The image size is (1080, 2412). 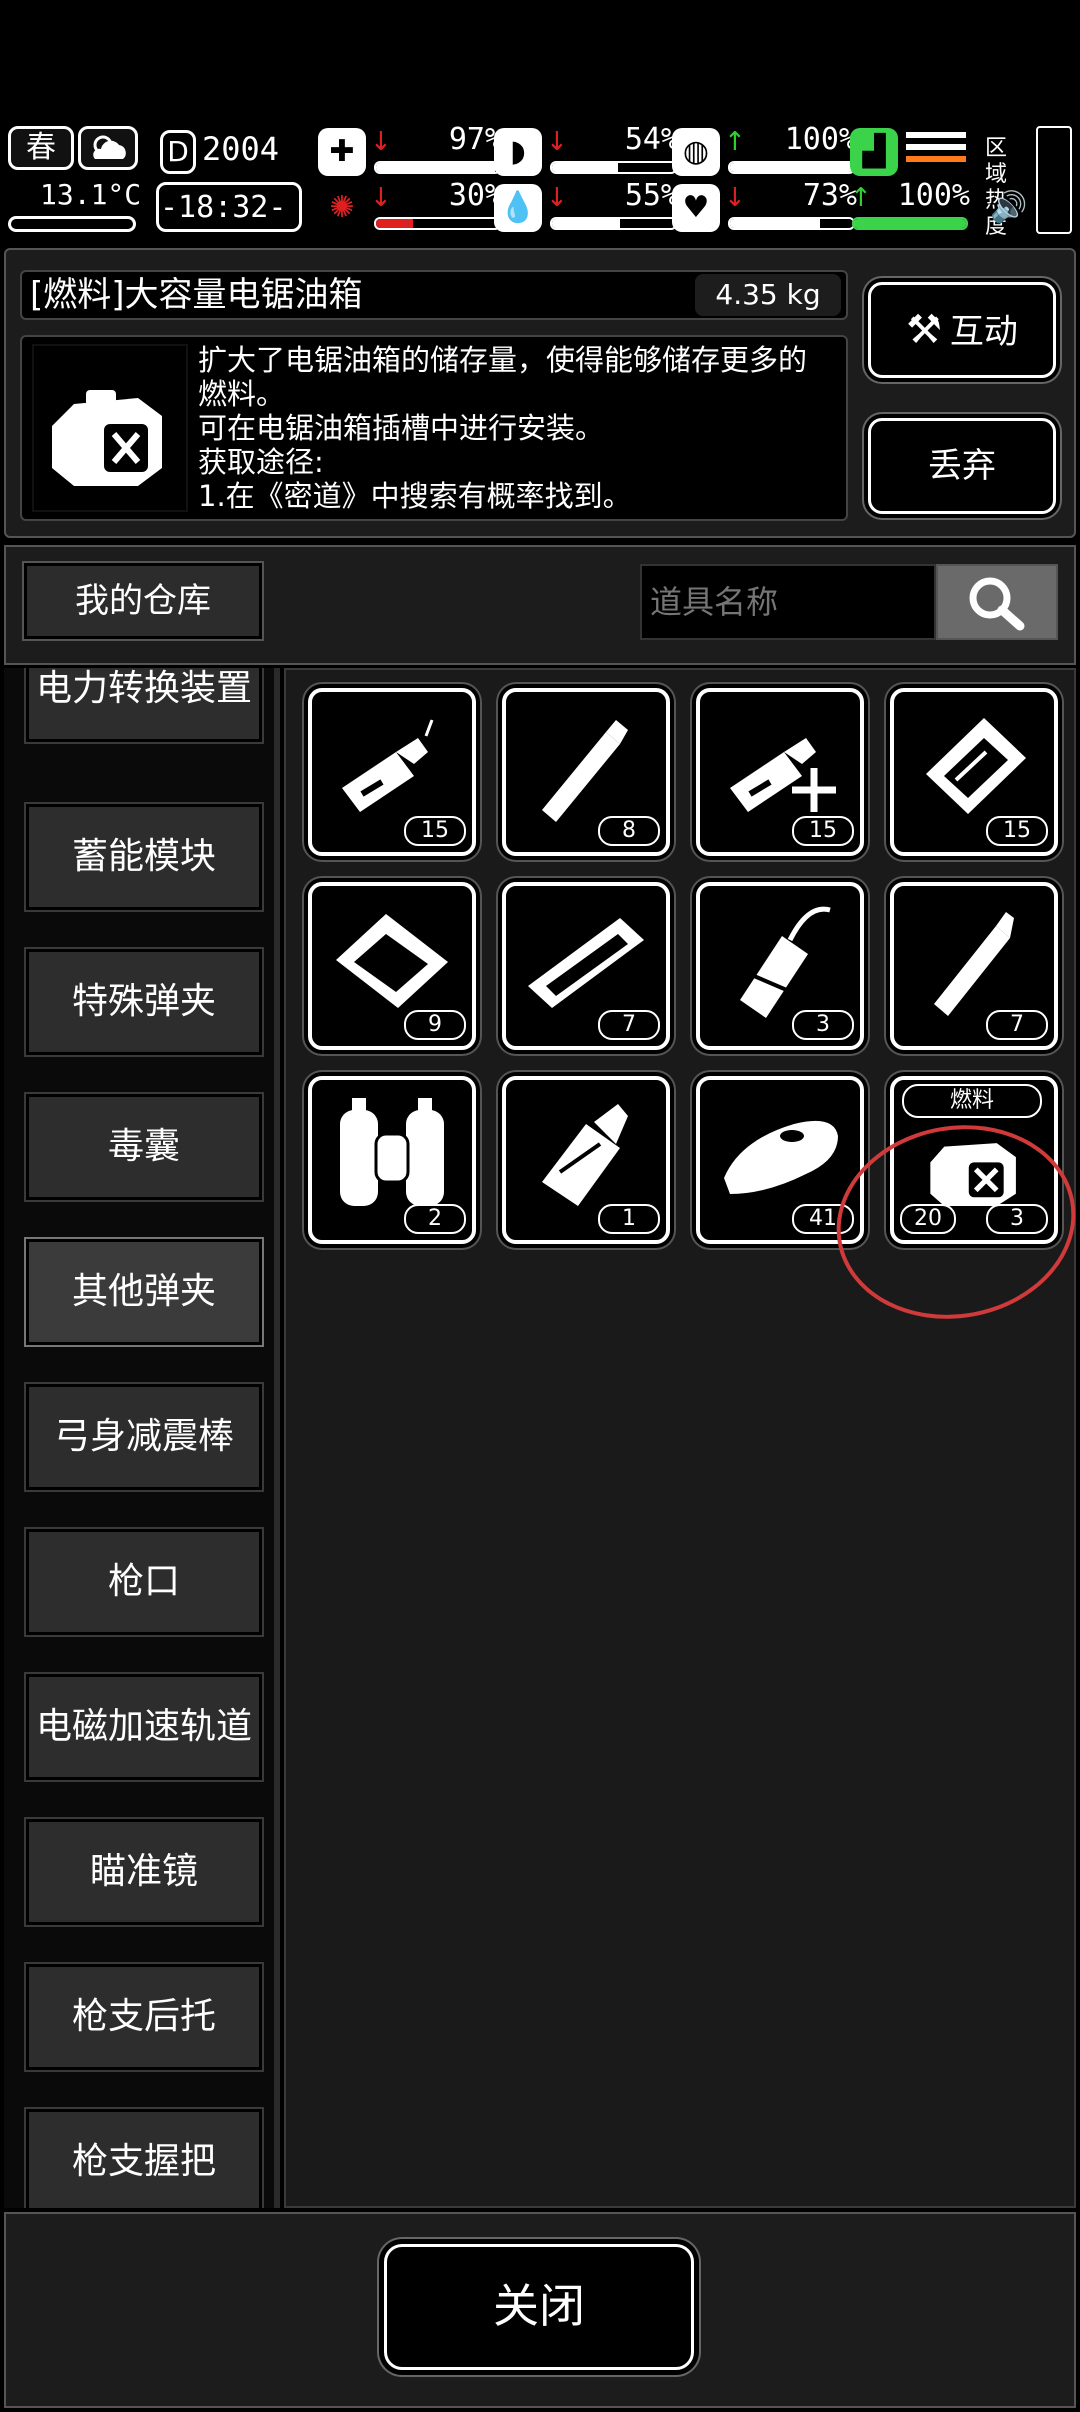 I want to click on category-item: 蓄能模块, so click(x=144, y=857).